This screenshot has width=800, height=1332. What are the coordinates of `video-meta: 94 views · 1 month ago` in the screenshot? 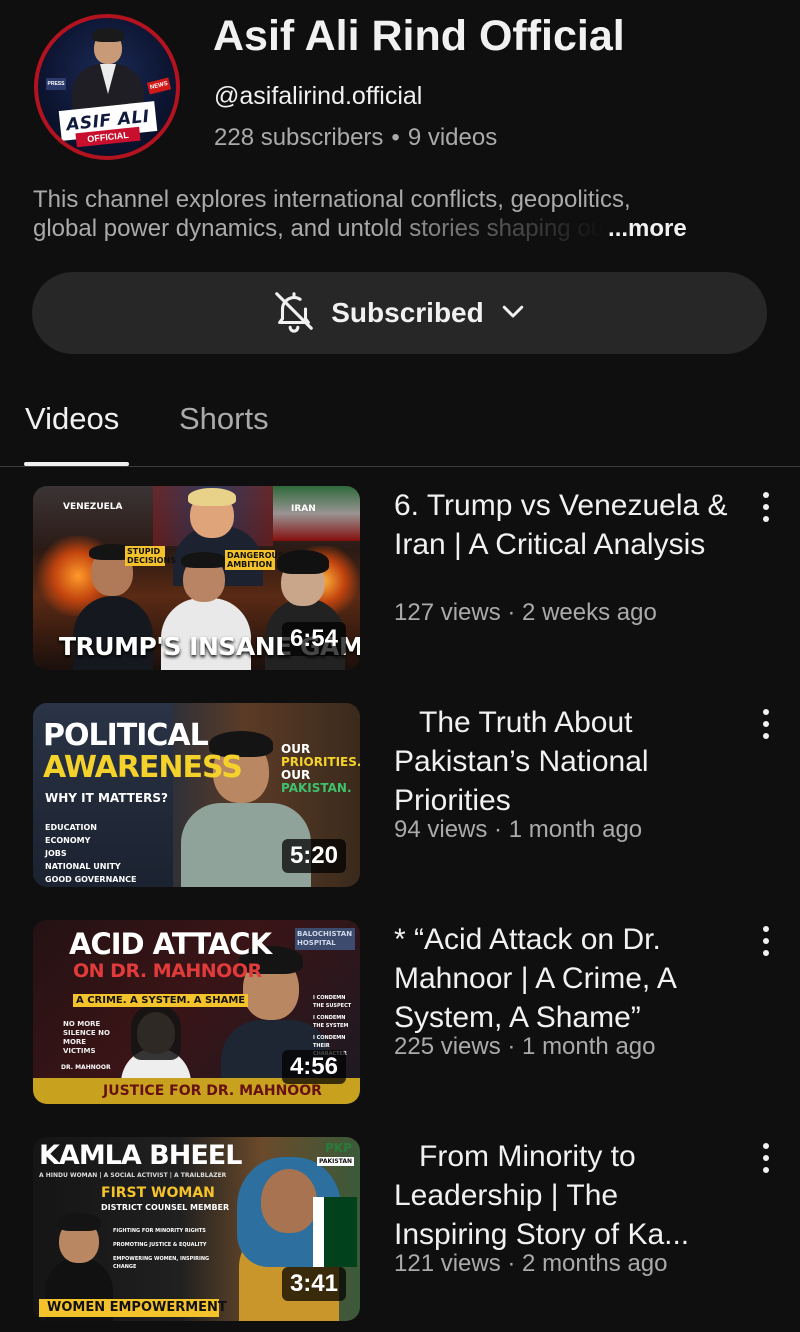 It's located at (518, 829).